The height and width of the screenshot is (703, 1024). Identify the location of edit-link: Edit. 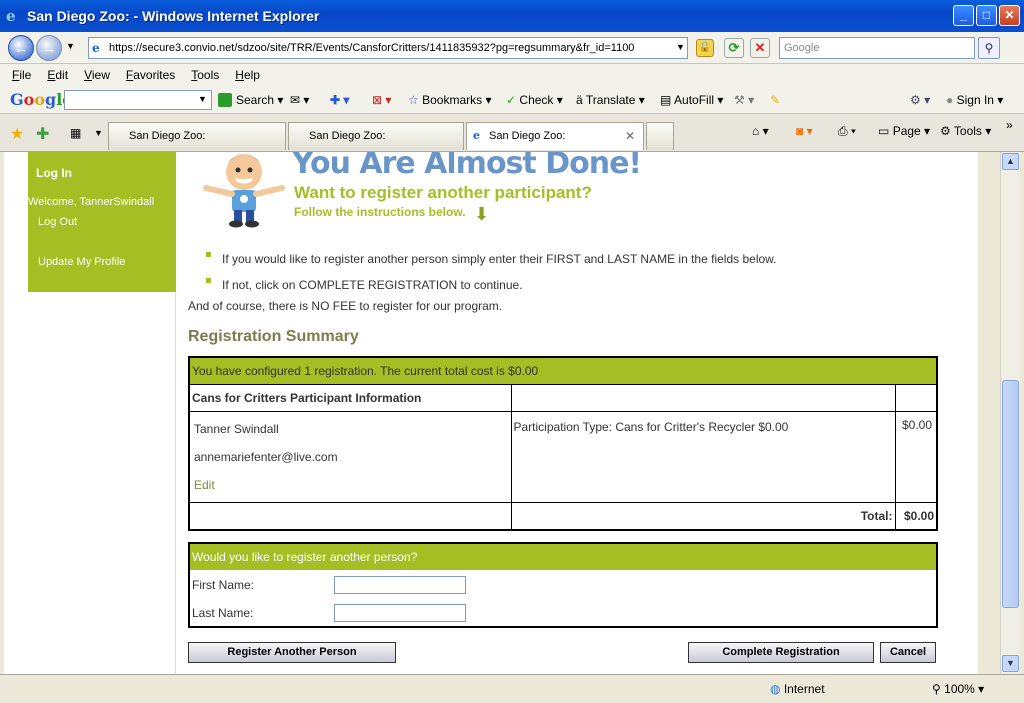
(350, 485).